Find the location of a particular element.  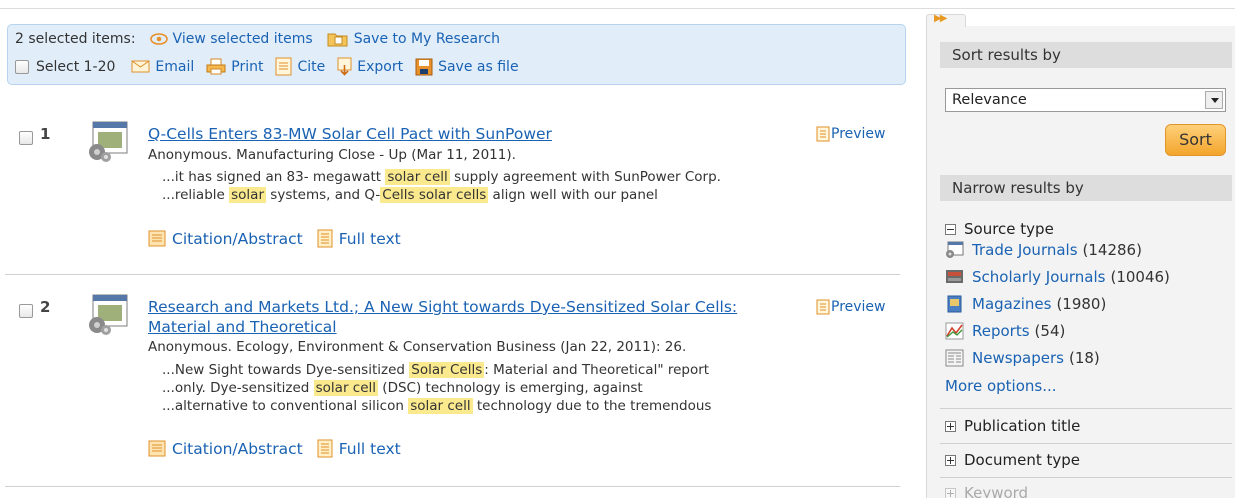

facet-label: Trade Journals is located at coordinates (1025, 250).